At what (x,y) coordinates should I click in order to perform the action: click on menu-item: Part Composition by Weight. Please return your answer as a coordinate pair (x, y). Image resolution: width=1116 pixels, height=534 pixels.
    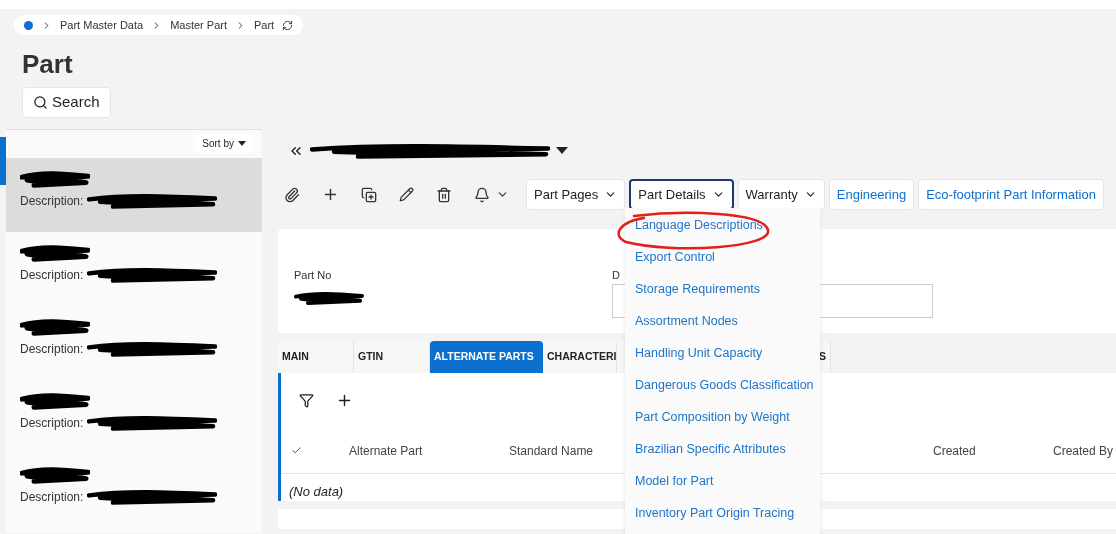
    Looking at the image, I should click on (722, 424).